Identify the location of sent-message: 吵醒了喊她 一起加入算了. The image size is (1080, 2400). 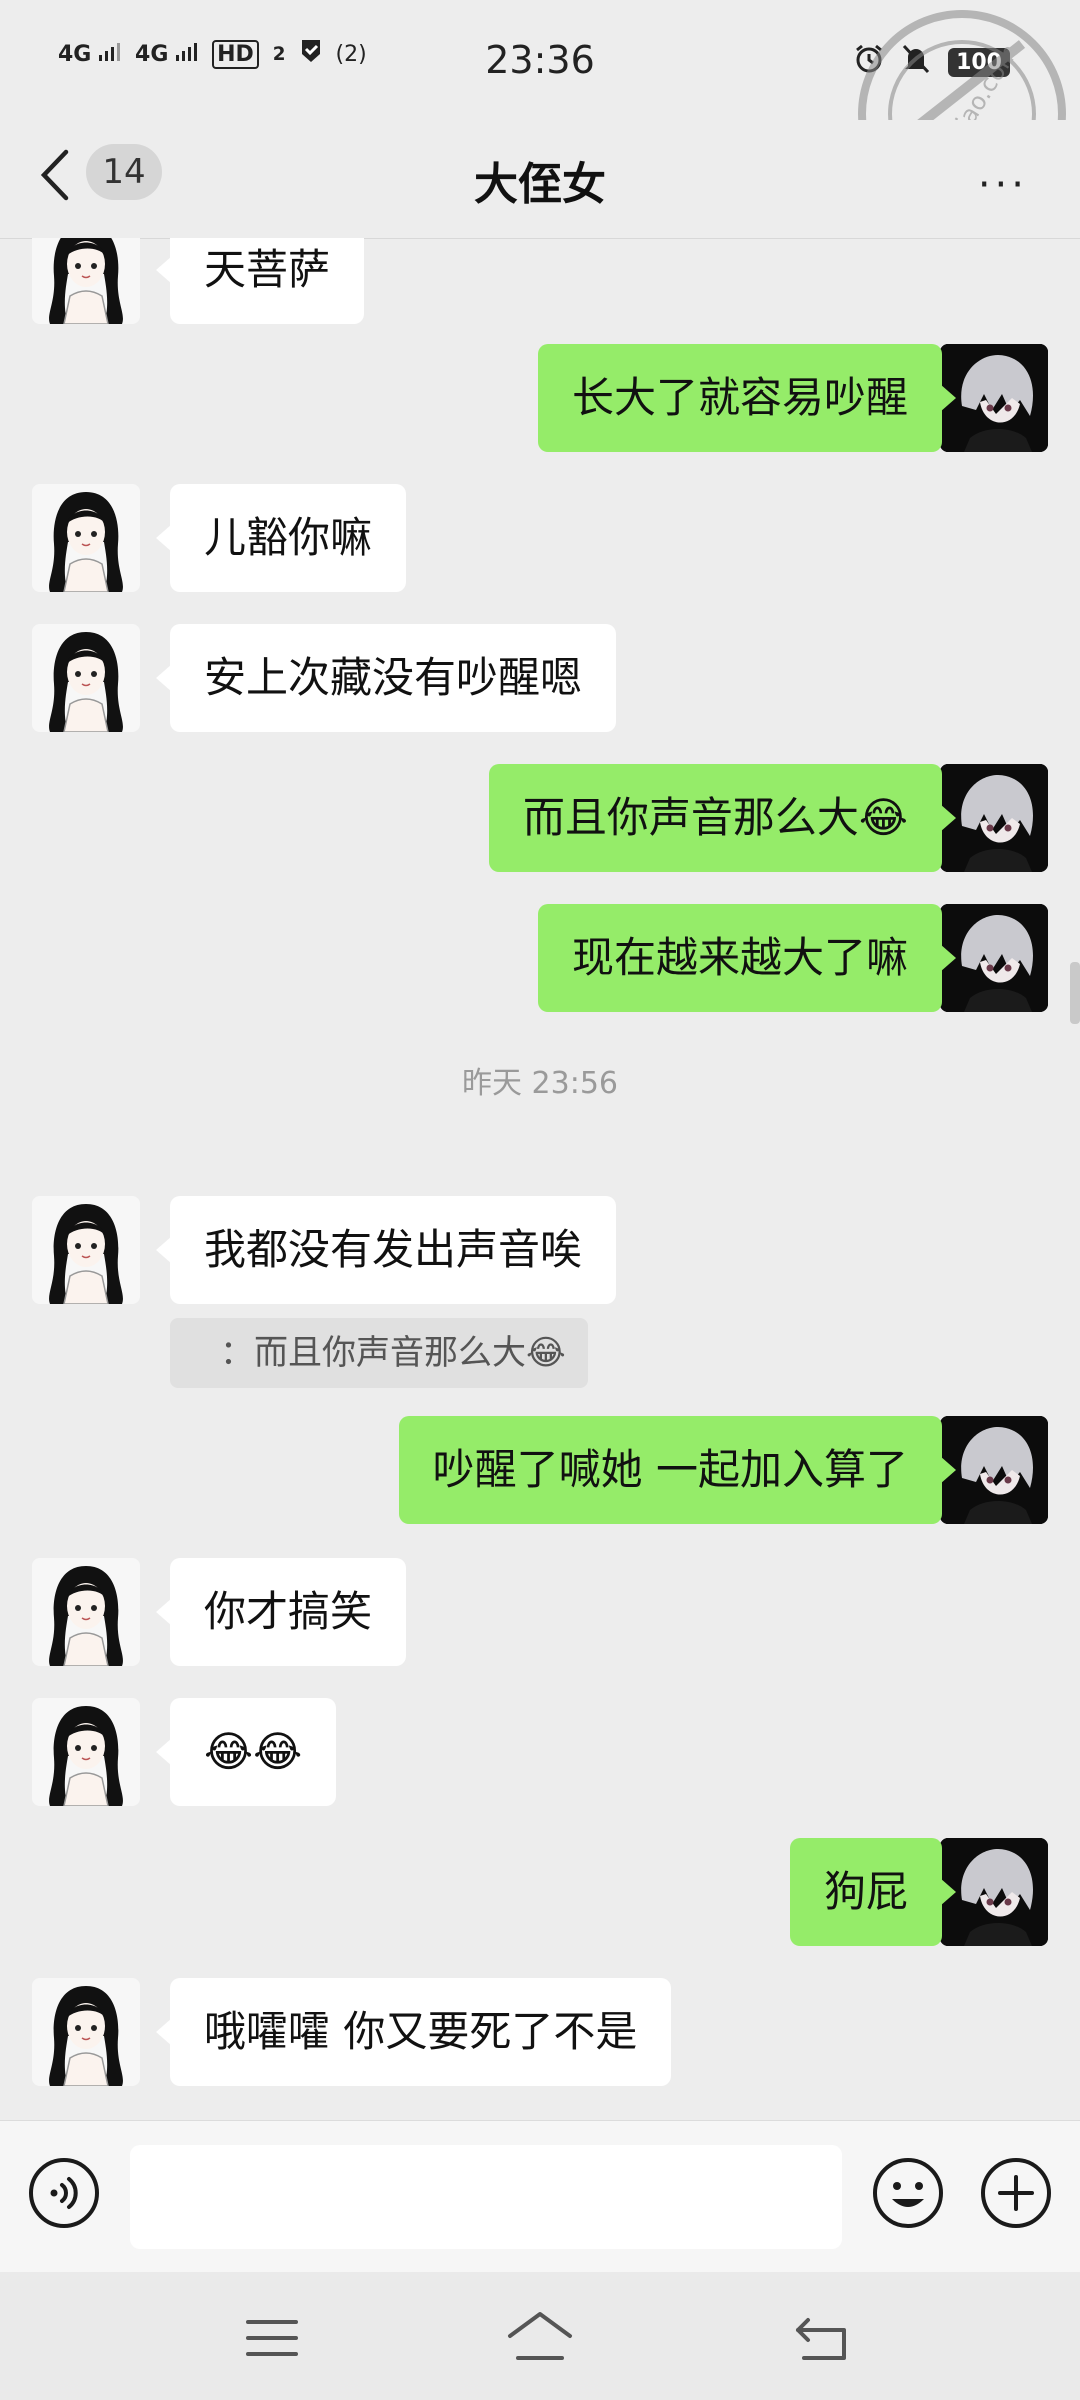
(540, 1470).